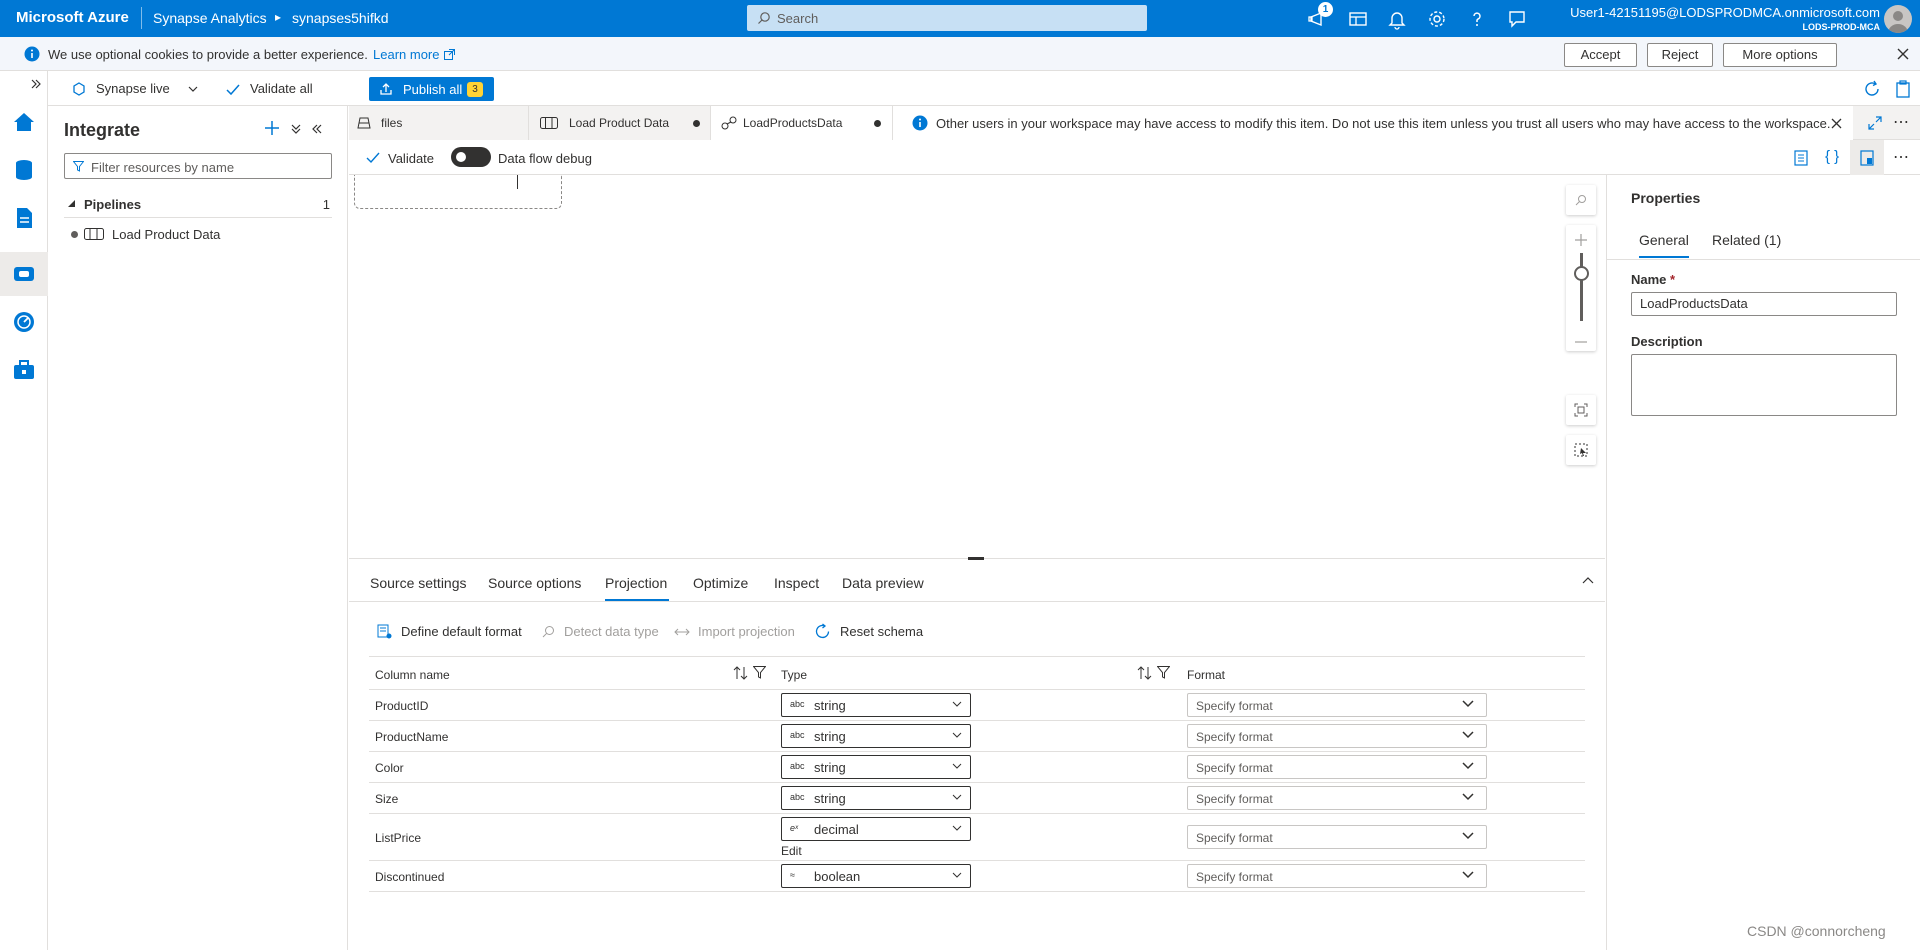  I want to click on learn-more-link: Learn more, so click(406, 54).